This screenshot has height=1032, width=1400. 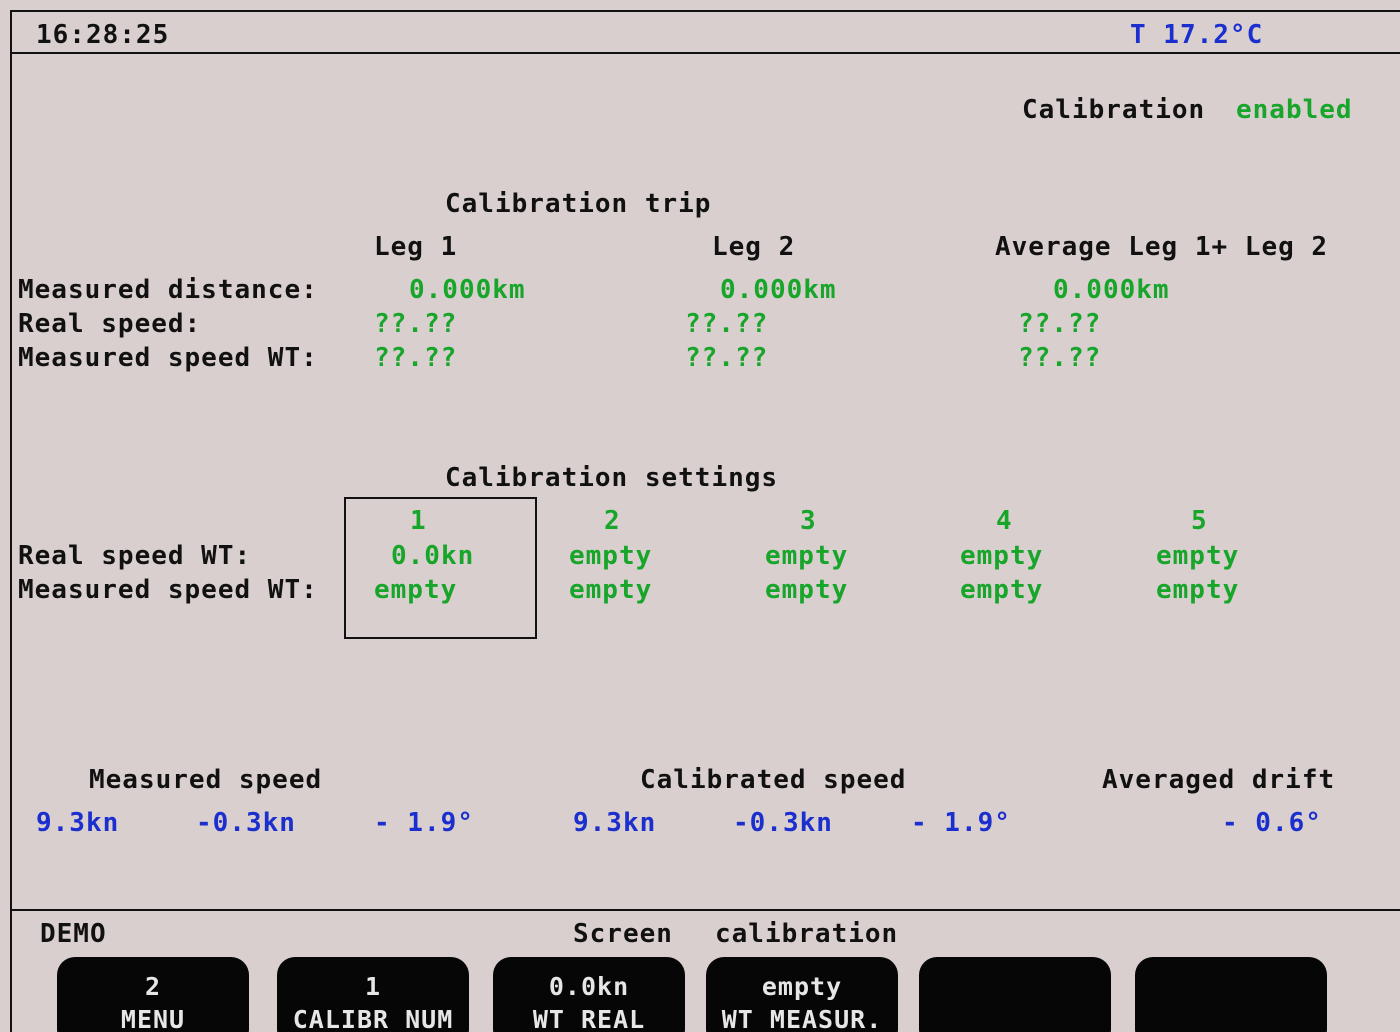 What do you see at coordinates (416, 247) in the screenshot?
I see `trip-col-leg1: Leg 1` at bounding box center [416, 247].